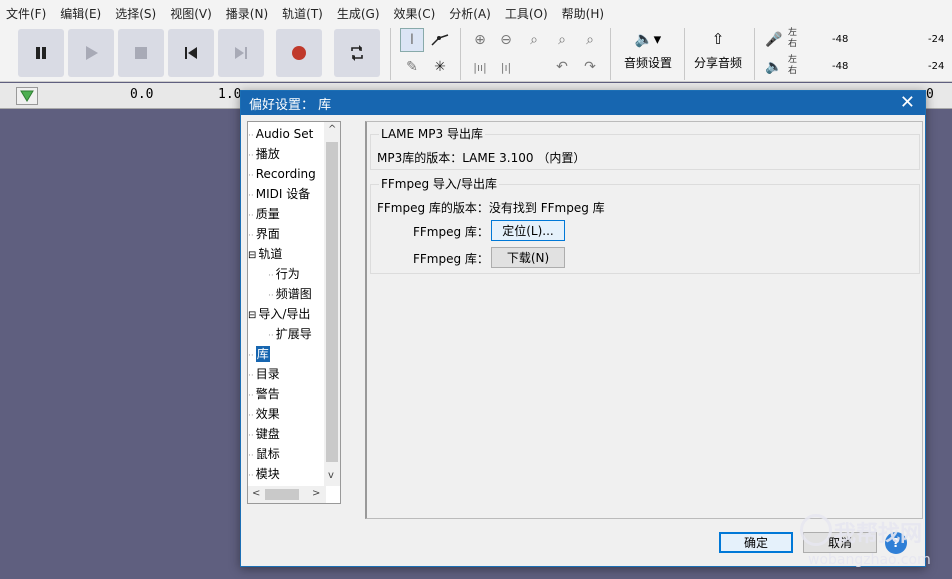 The image size is (952, 579). What do you see at coordinates (135, 13) in the screenshot?
I see `menu-item: 选择(S)` at bounding box center [135, 13].